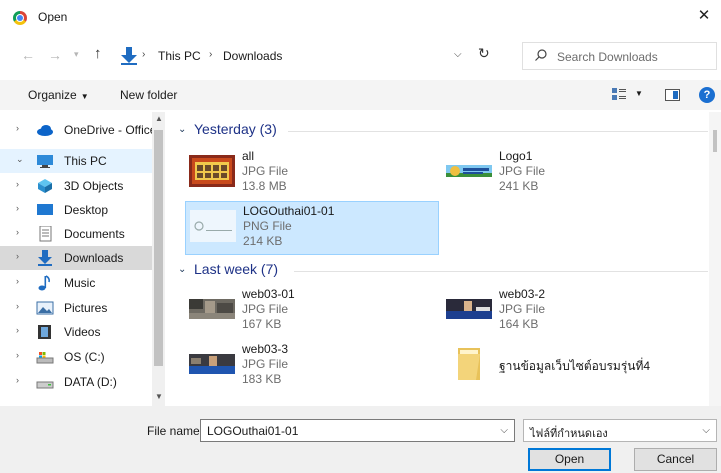 This screenshot has height=473, width=721. What do you see at coordinates (308, 56) in the screenshot?
I see `address-bar: › This PC › Downloads` at bounding box center [308, 56].